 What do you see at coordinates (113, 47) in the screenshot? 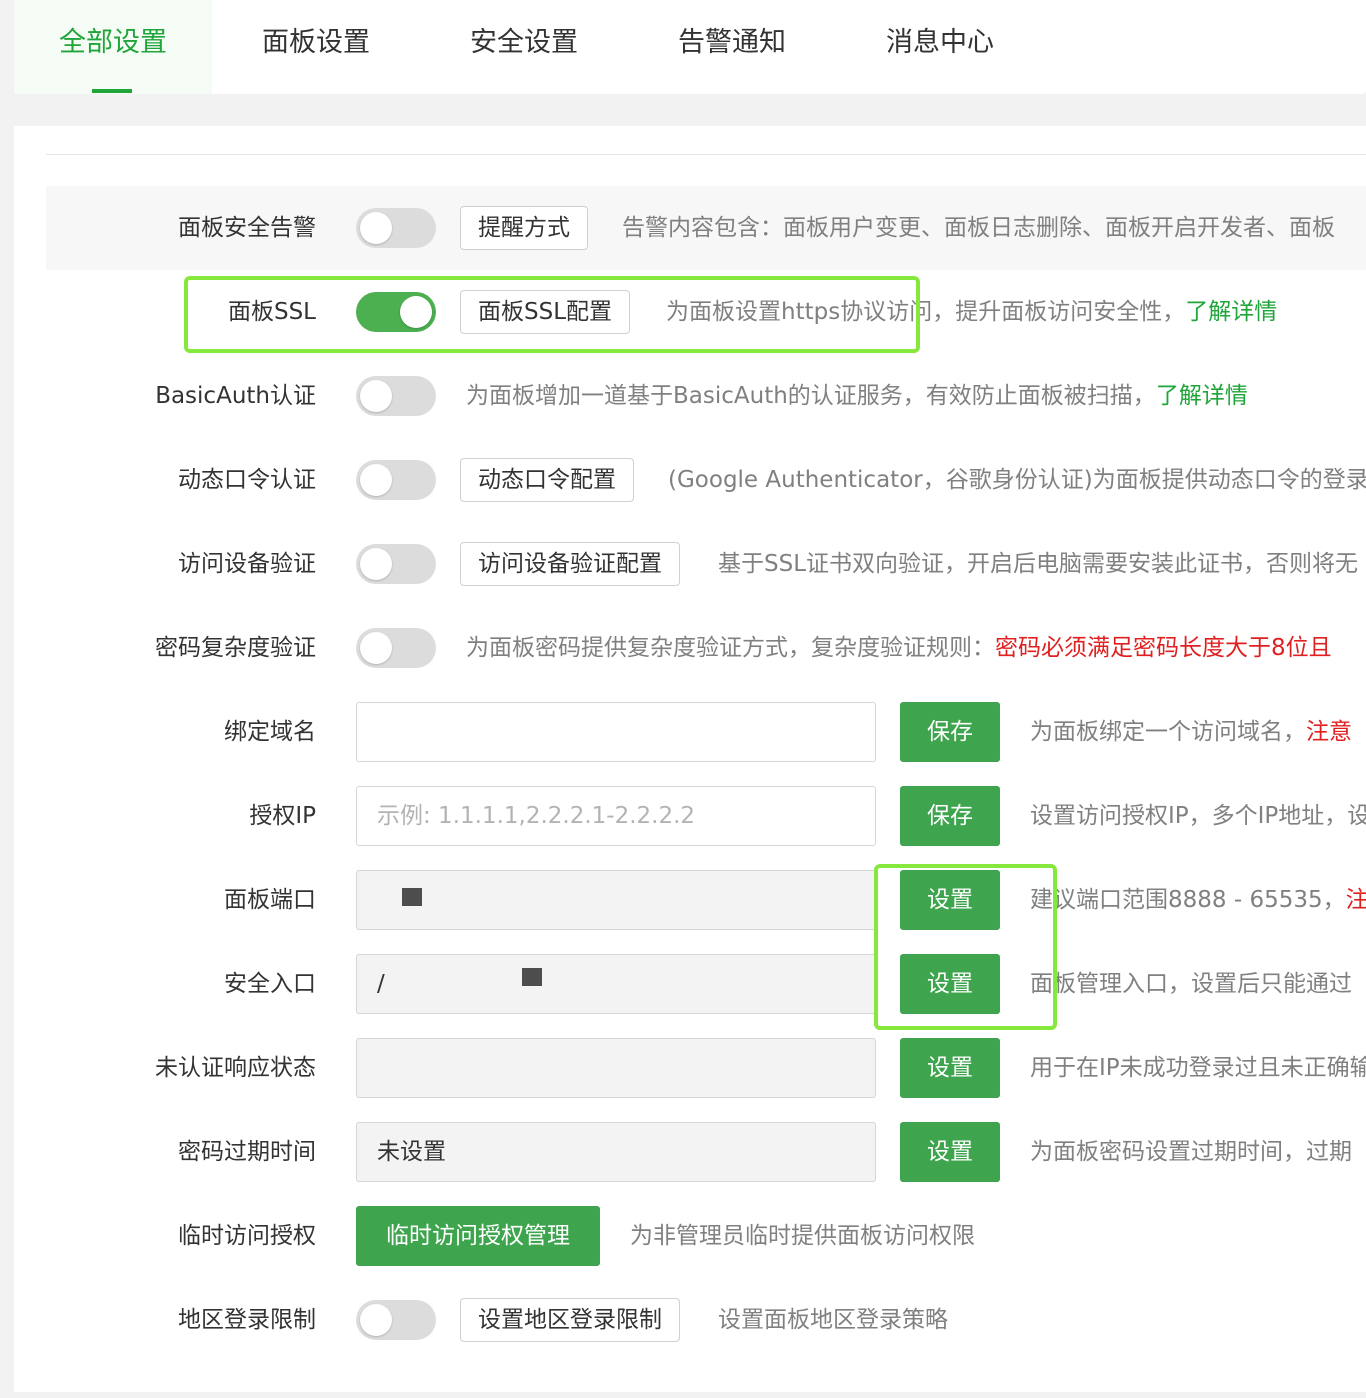
I see `tab-all-settings: 全部设置` at bounding box center [113, 47].